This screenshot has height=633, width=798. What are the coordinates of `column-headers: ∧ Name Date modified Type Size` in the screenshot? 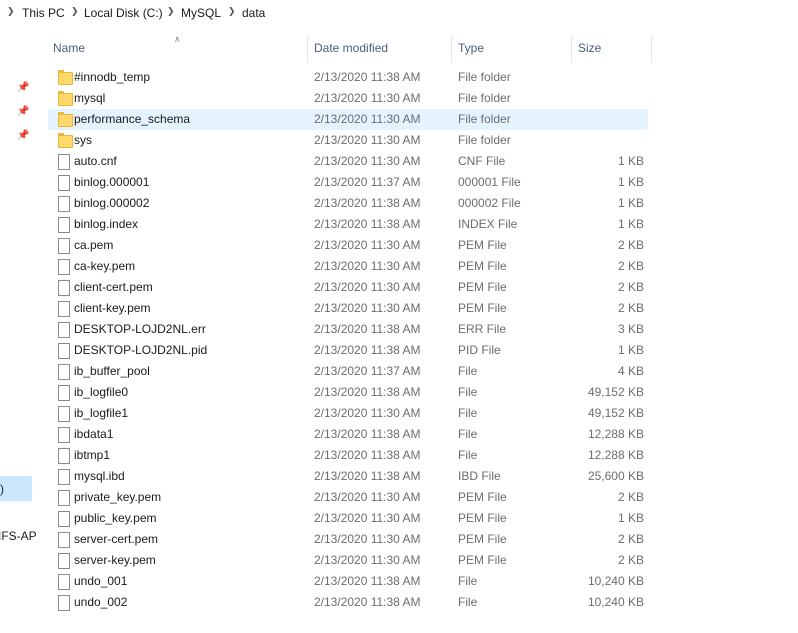 It's located at (349, 48).